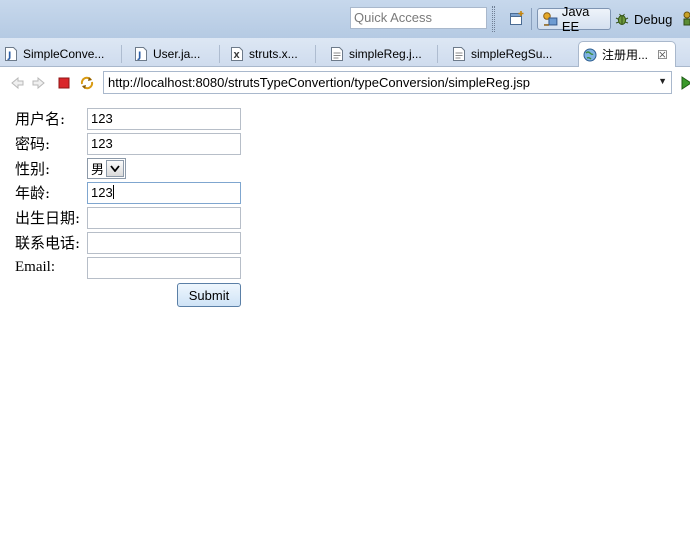 The width and height of the screenshot is (690, 534). I want to click on gender-label: 性别:, so click(33, 169).